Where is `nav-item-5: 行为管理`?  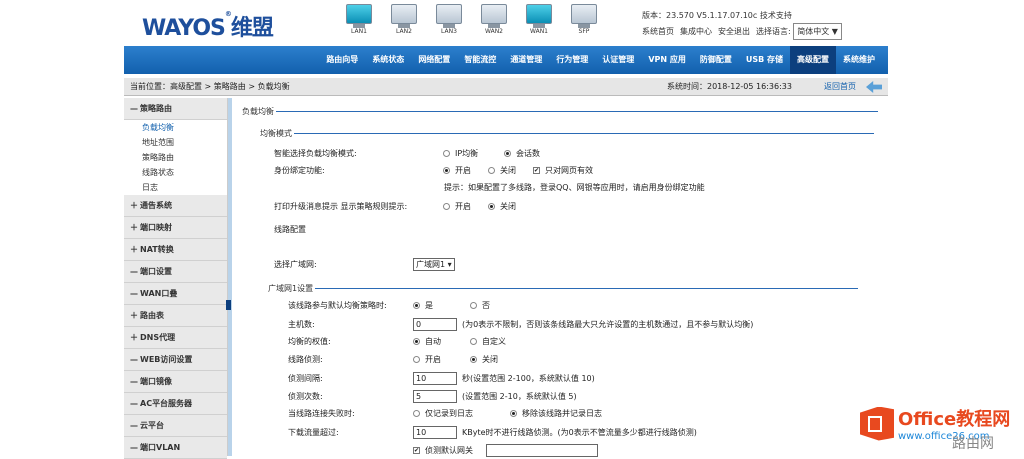 nav-item-5: 行为管理 is located at coordinates (572, 60).